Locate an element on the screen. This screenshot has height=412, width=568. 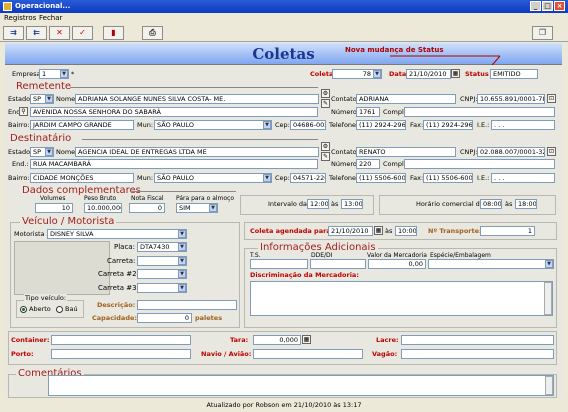
ts-input is located at coordinates (279, 264).